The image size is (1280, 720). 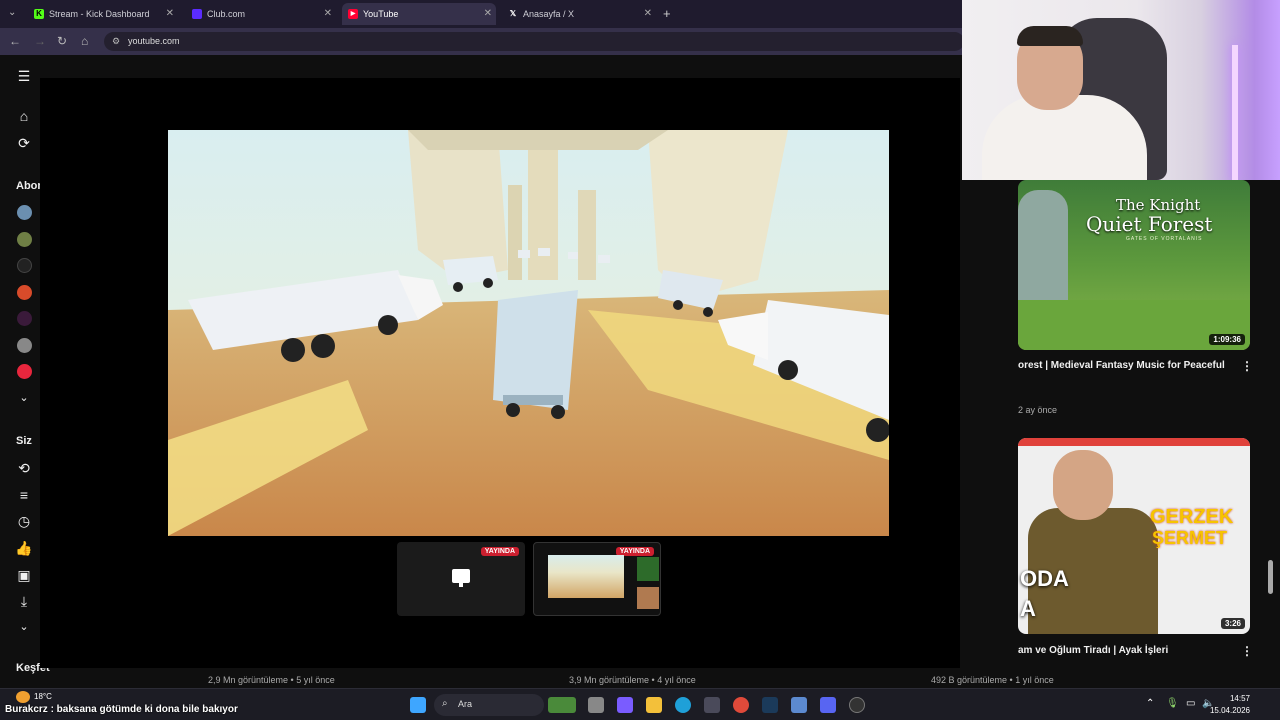 I want to click on scene-preview-game, so click(x=586, y=576).